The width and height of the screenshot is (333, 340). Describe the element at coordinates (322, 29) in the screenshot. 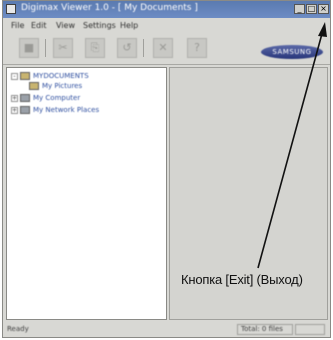

I see `arrow-head` at that location.